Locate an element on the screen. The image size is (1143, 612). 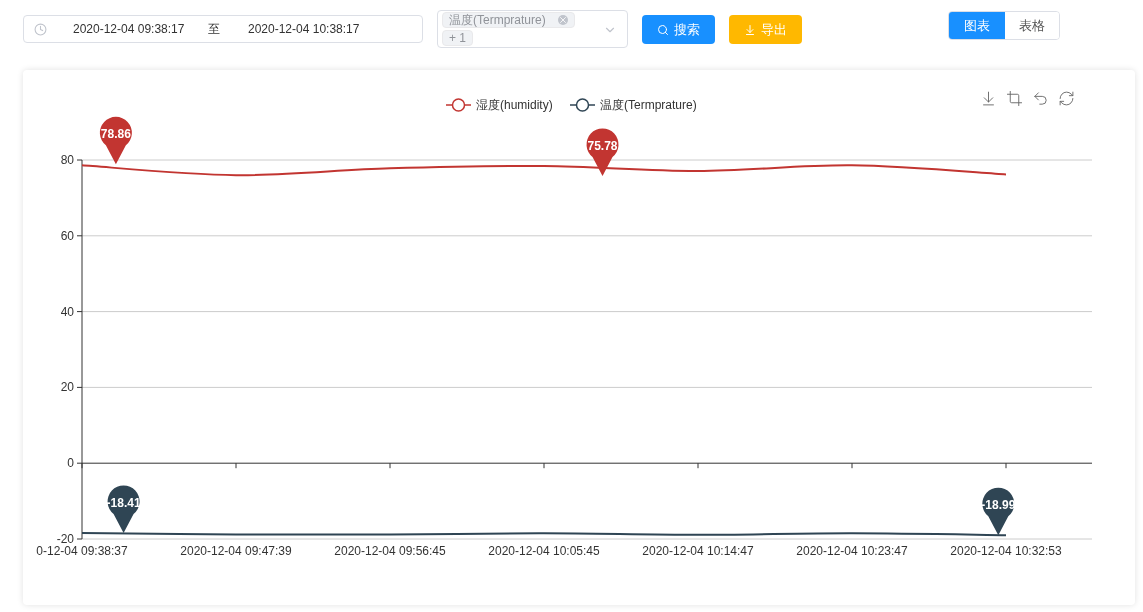
axis-tick-label: 2020-12-04 09:56:45 is located at coordinates (390, 551).